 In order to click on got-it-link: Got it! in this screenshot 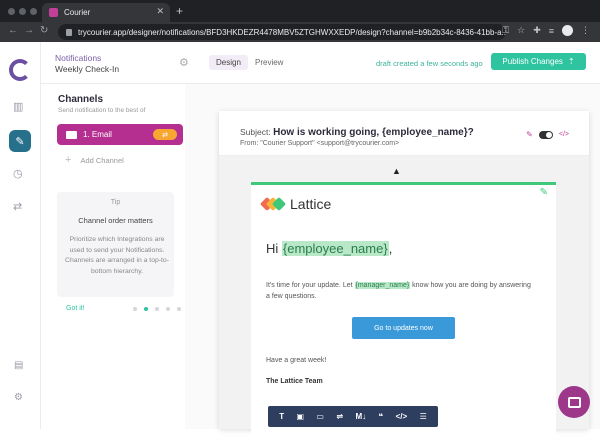, I will do `click(75, 308)`.